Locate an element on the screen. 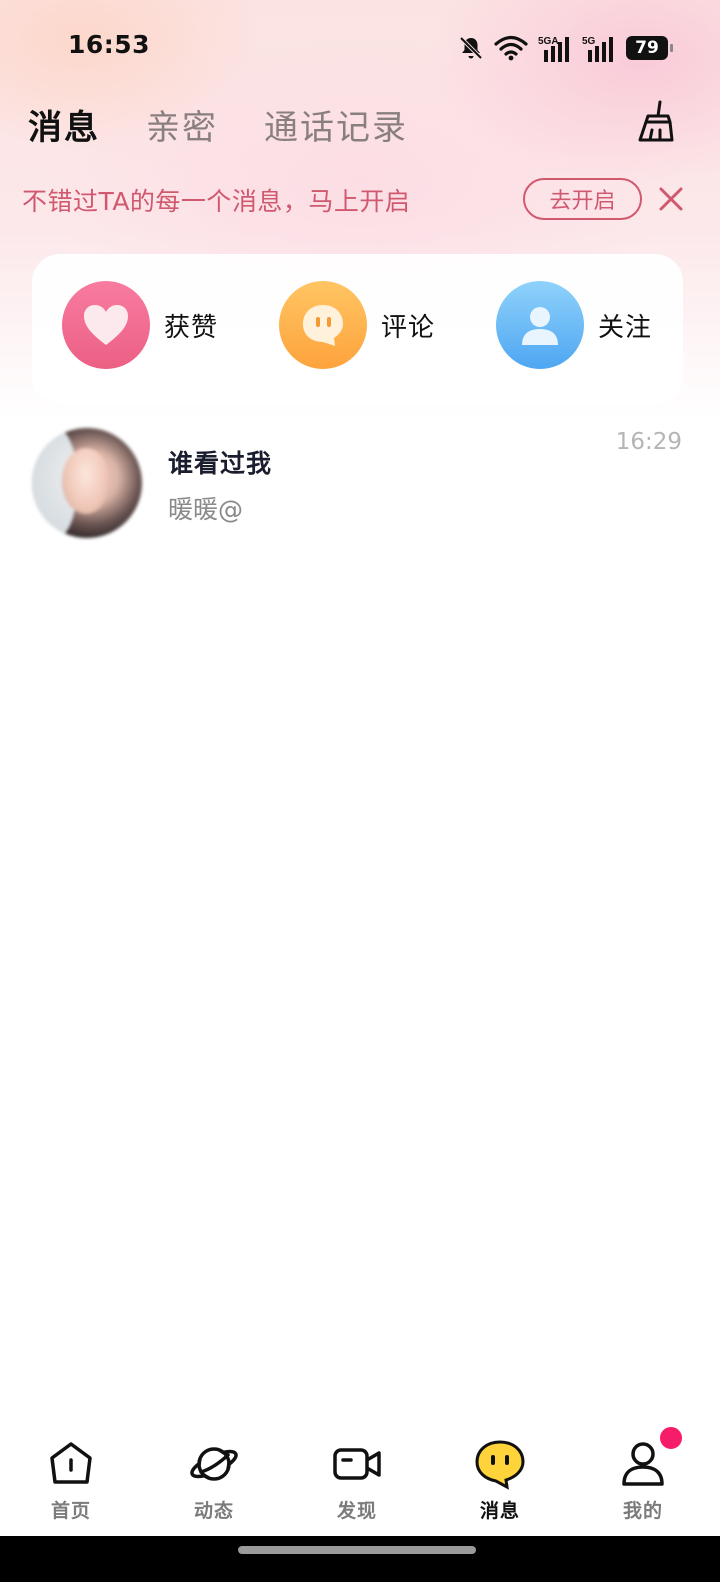  mute-bell-icon is located at coordinates (471, 48).